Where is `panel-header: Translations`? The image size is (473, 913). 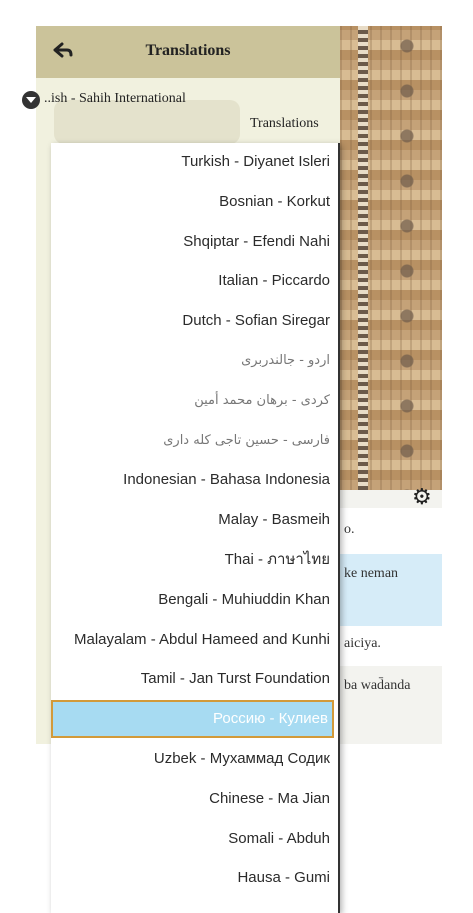
panel-header: Translations is located at coordinates (188, 52).